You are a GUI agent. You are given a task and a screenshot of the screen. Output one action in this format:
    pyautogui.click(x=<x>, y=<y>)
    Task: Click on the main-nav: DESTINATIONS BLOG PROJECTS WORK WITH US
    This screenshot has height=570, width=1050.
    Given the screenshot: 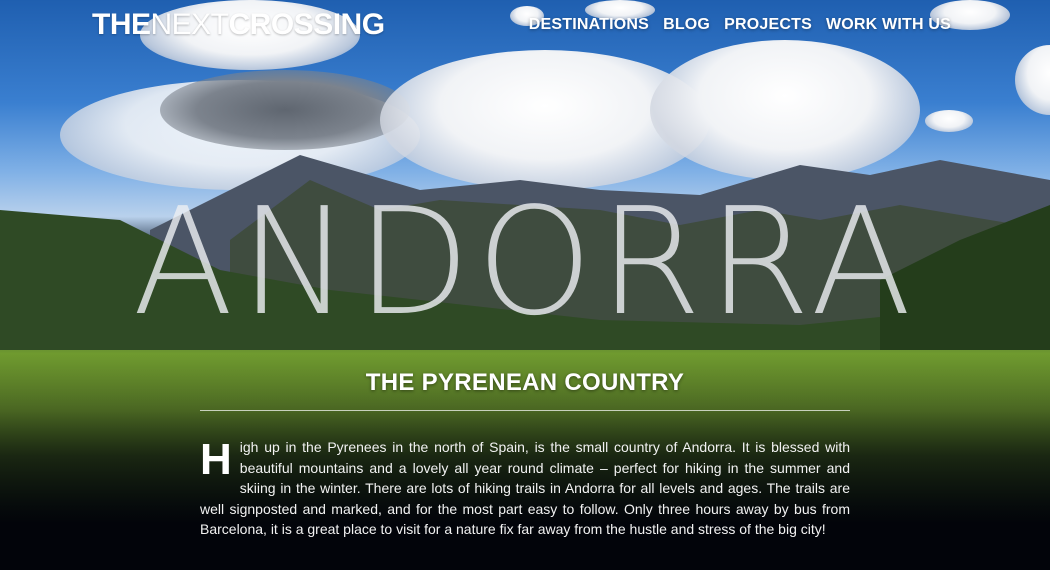 What is the action you would take?
    pyautogui.click(x=740, y=25)
    